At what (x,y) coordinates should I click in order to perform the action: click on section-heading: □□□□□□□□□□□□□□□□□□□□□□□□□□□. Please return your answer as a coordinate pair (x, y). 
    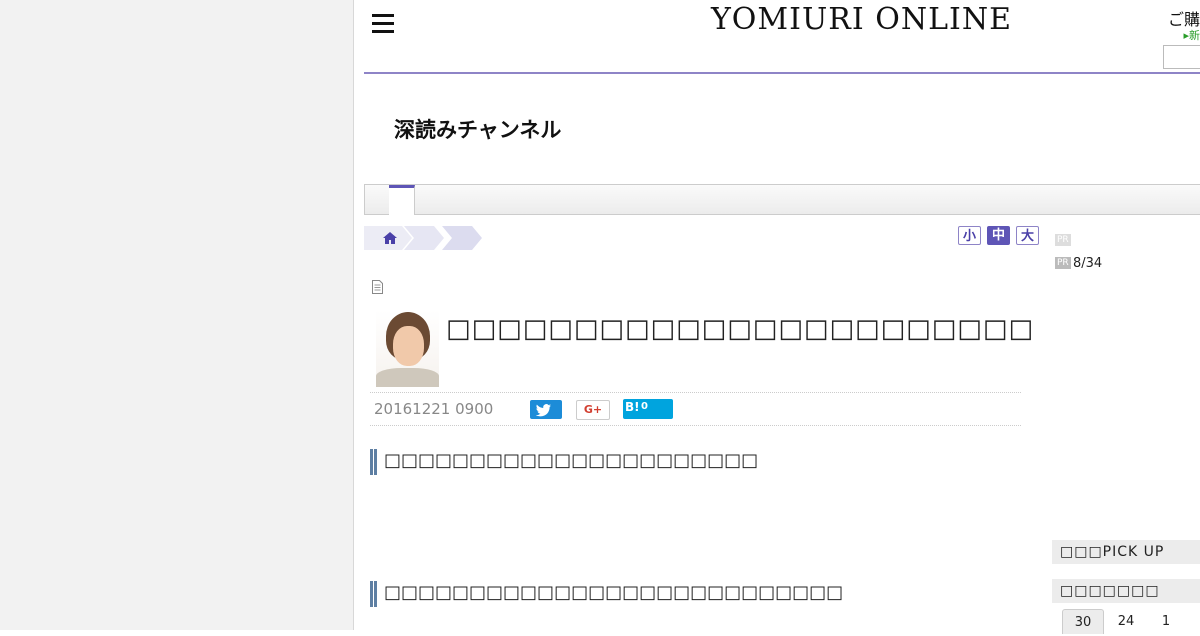
    Looking at the image, I should click on (606, 594).